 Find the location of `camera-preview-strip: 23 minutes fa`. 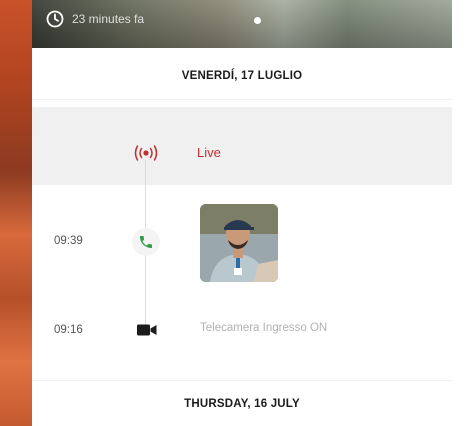

camera-preview-strip: 23 minutes fa is located at coordinates (242, 24).